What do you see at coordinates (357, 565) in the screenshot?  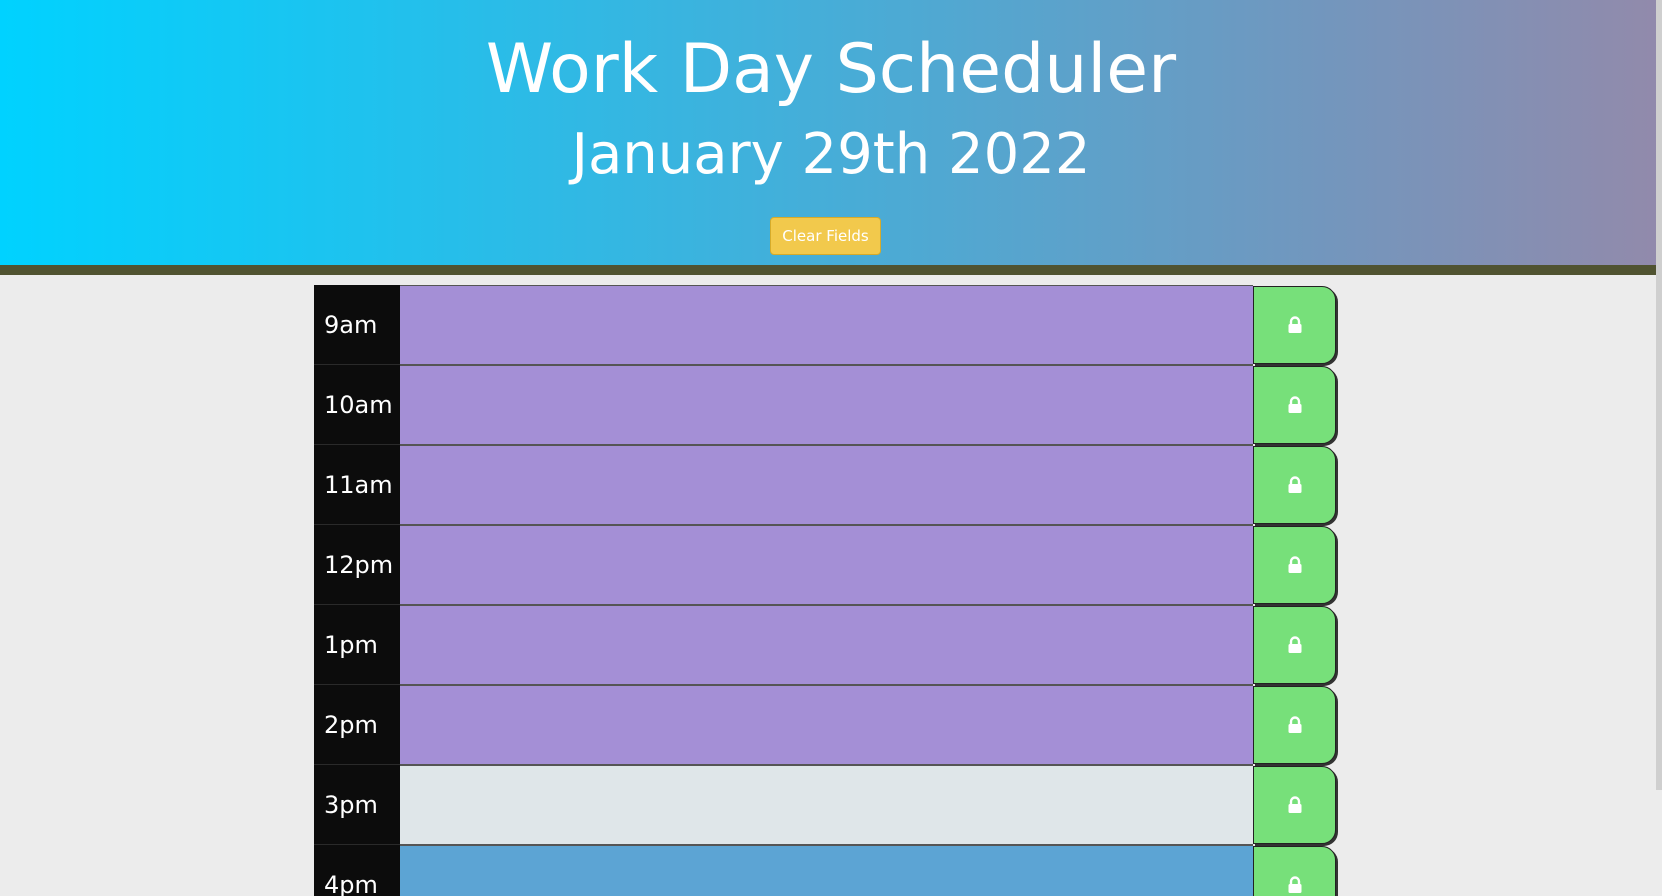 I see `hour-label: 12pm` at bounding box center [357, 565].